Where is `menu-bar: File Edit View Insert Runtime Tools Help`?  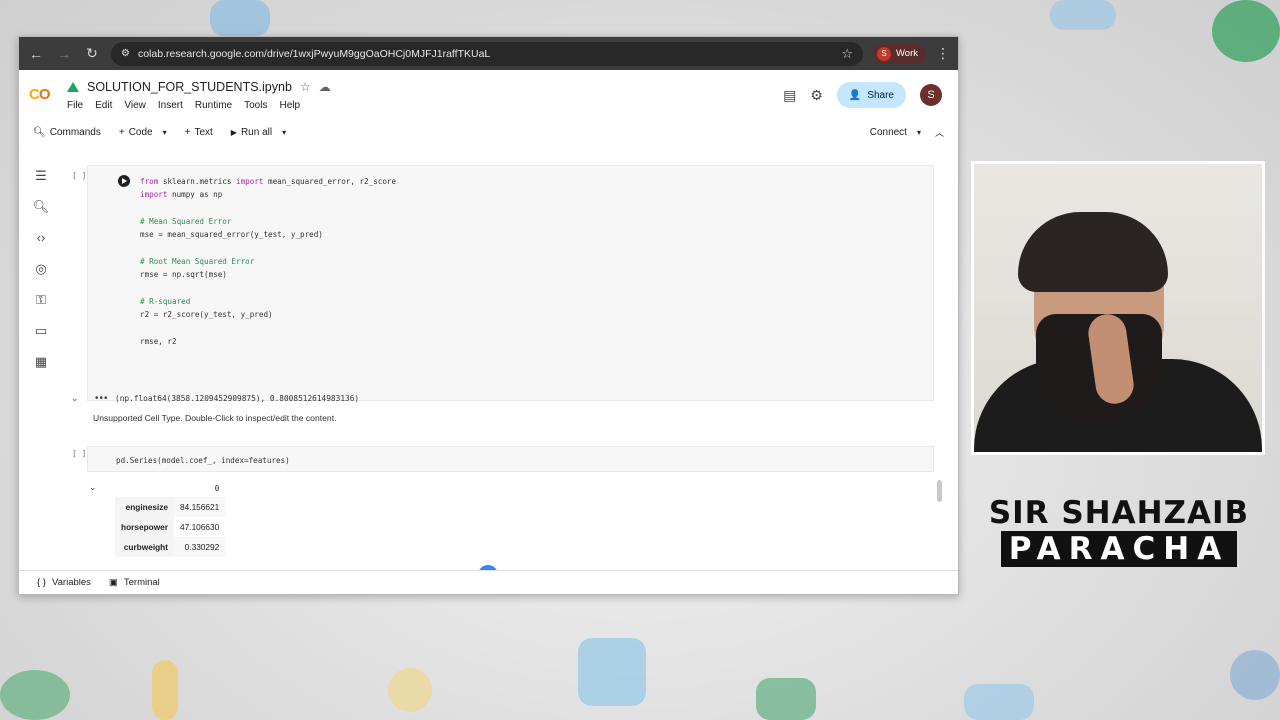
menu-bar: File Edit View Insert Runtime Tools Help is located at coordinates (199, 105).